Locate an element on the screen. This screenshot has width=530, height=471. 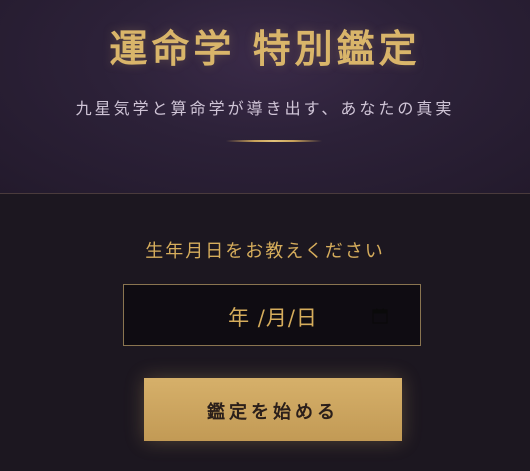
start-reading-button: 鑑定を始める is located at coordinates (273, 409).